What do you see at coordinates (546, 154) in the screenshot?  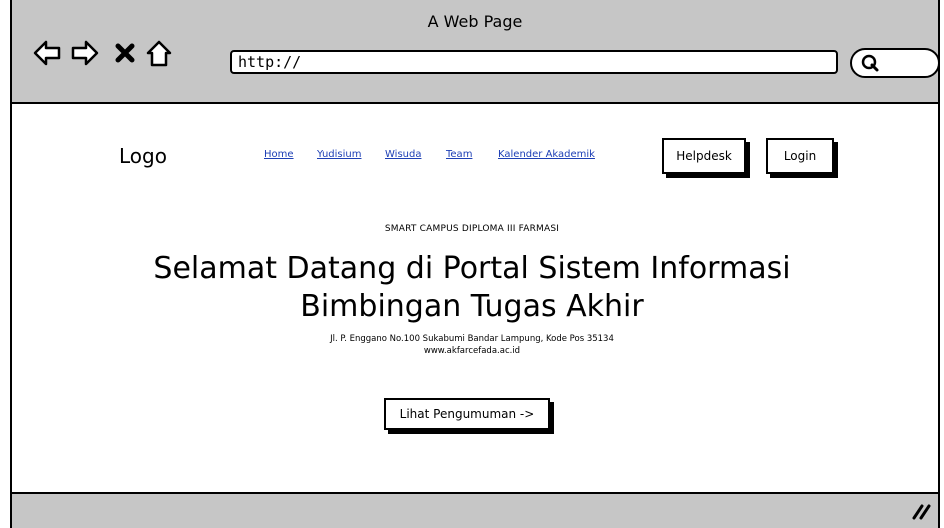 I see `nav-link-kalender-akademik: Kalender Akademik` at bounding box center [546, 154].